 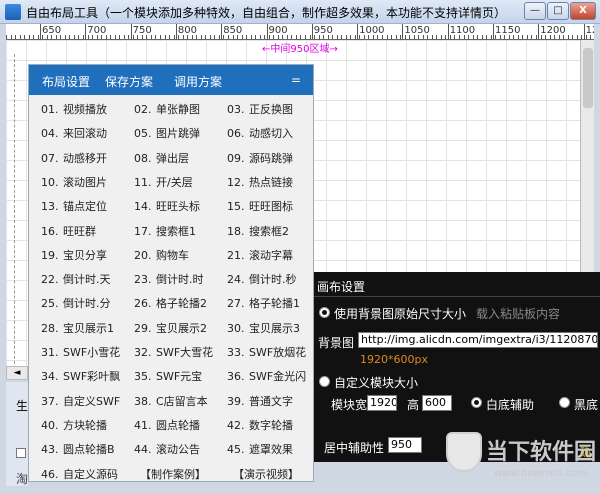 I want to click on effect-item: 02. 单张静图, so click(x=167, y=109).